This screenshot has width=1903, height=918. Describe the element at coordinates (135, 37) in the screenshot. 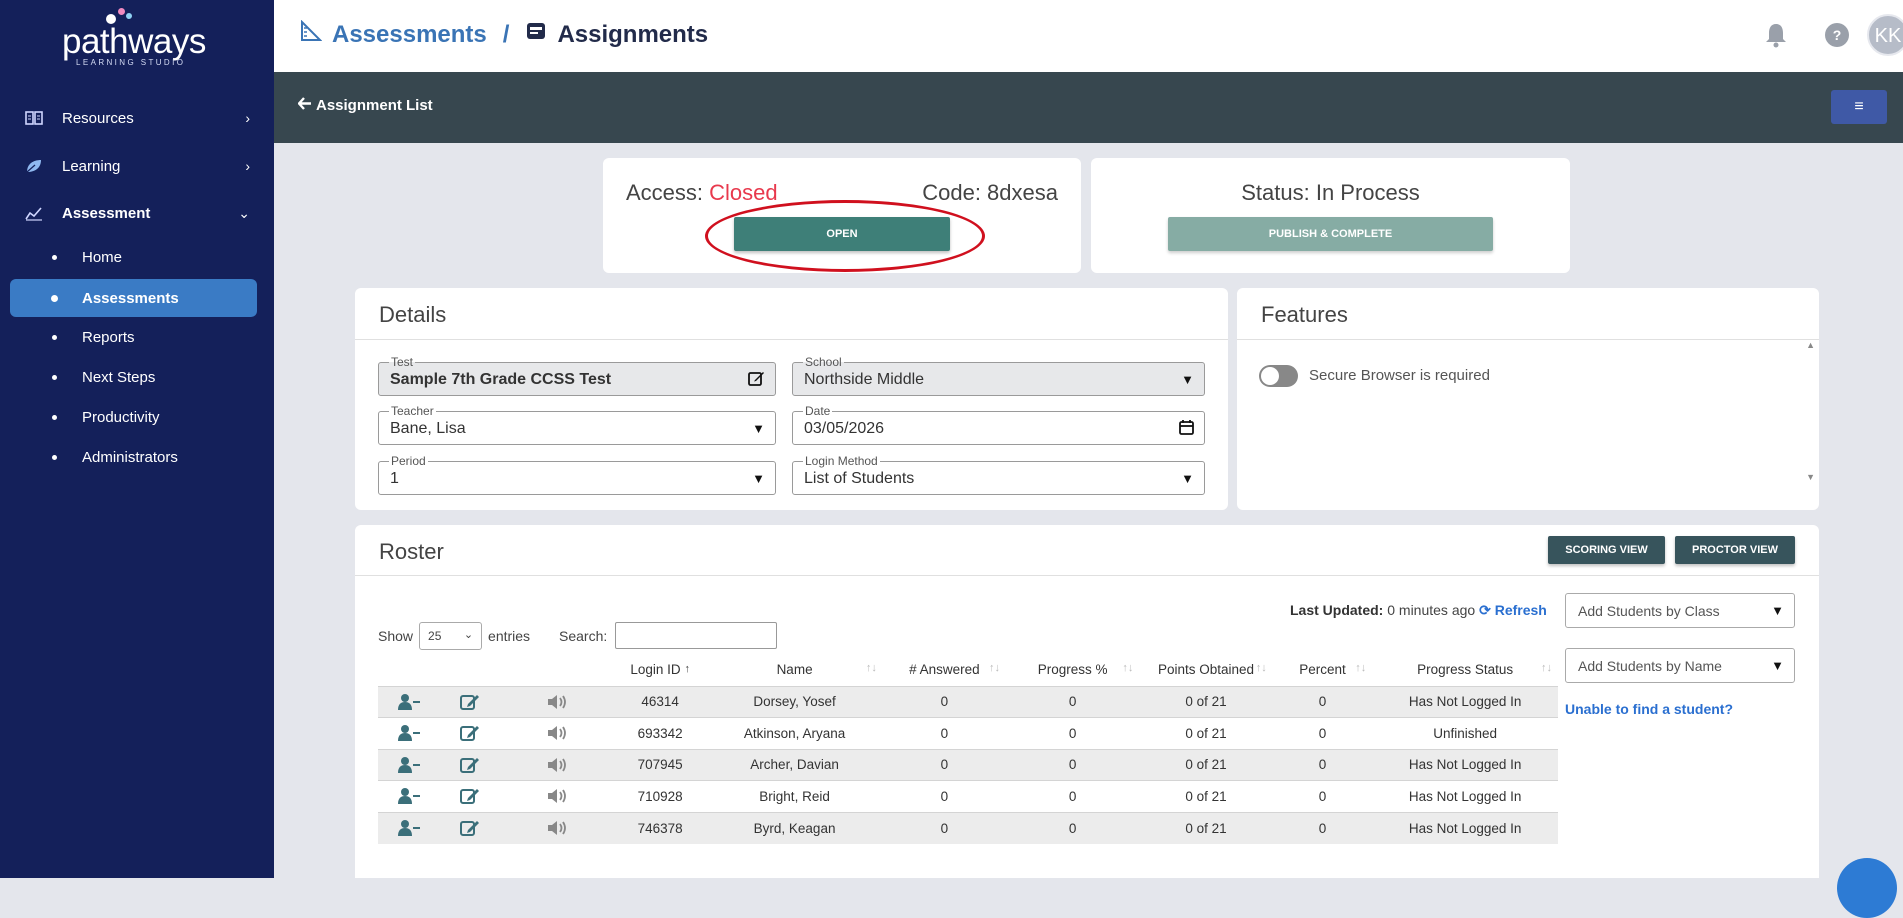

I see `pathways-logo: pathways LEARNING STUDIO` at that location.